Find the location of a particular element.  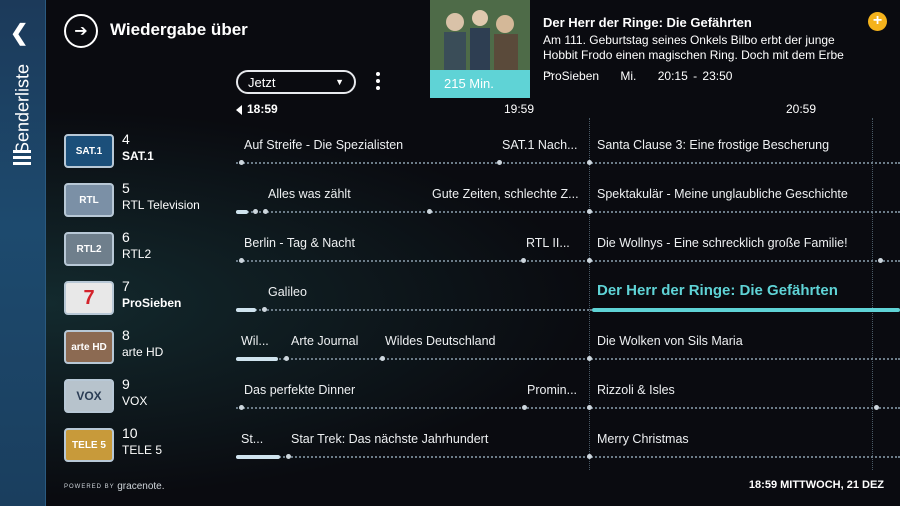

channel-number: 7 is located at coordinates (126, 286).